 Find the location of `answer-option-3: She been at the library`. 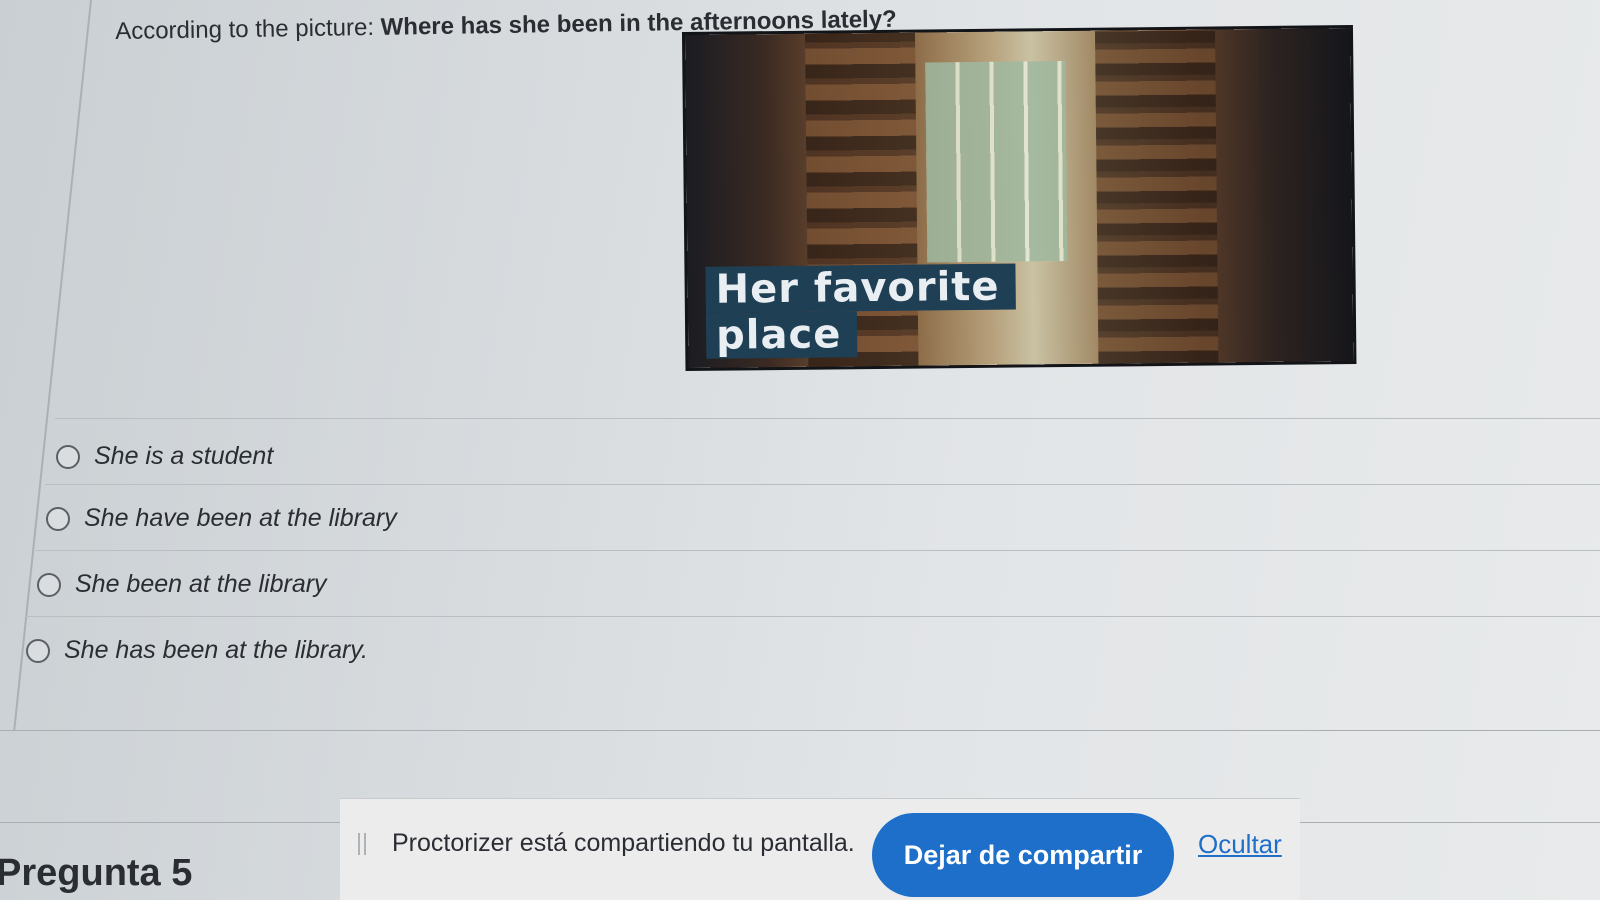

answer-option-3: She been at the library is located at coordinates (182, 584).